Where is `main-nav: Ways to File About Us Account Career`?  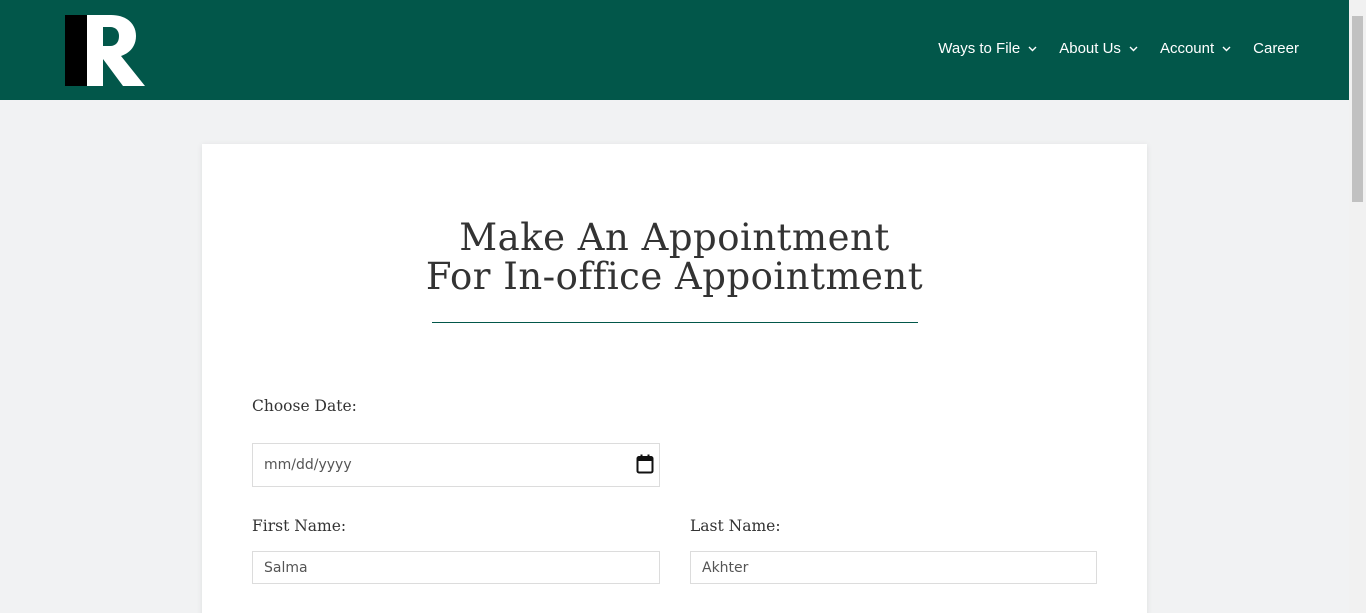 main-nav: Ways to File About Us Account Career is located at coordinates (1107, 48).